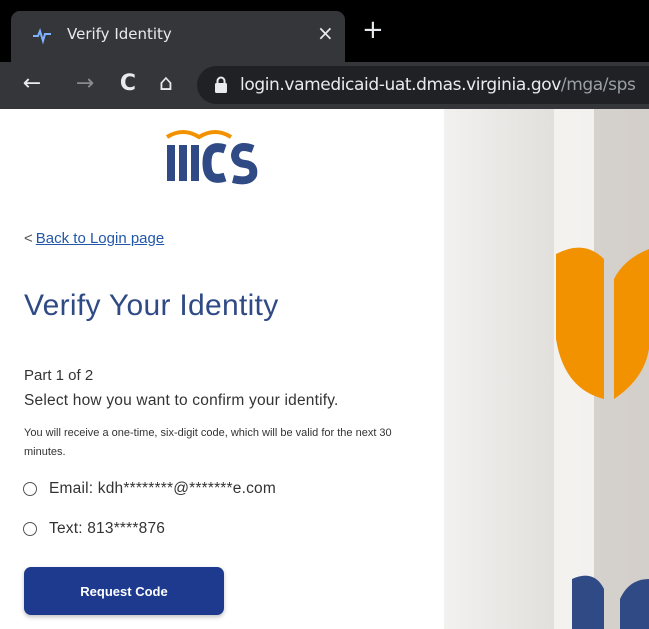 The height and width of the screenshot is (629, 649). Describe the element at coordinates (100, 238) in the screenshot. I see `back-link-label: Back to Login page` at that location.